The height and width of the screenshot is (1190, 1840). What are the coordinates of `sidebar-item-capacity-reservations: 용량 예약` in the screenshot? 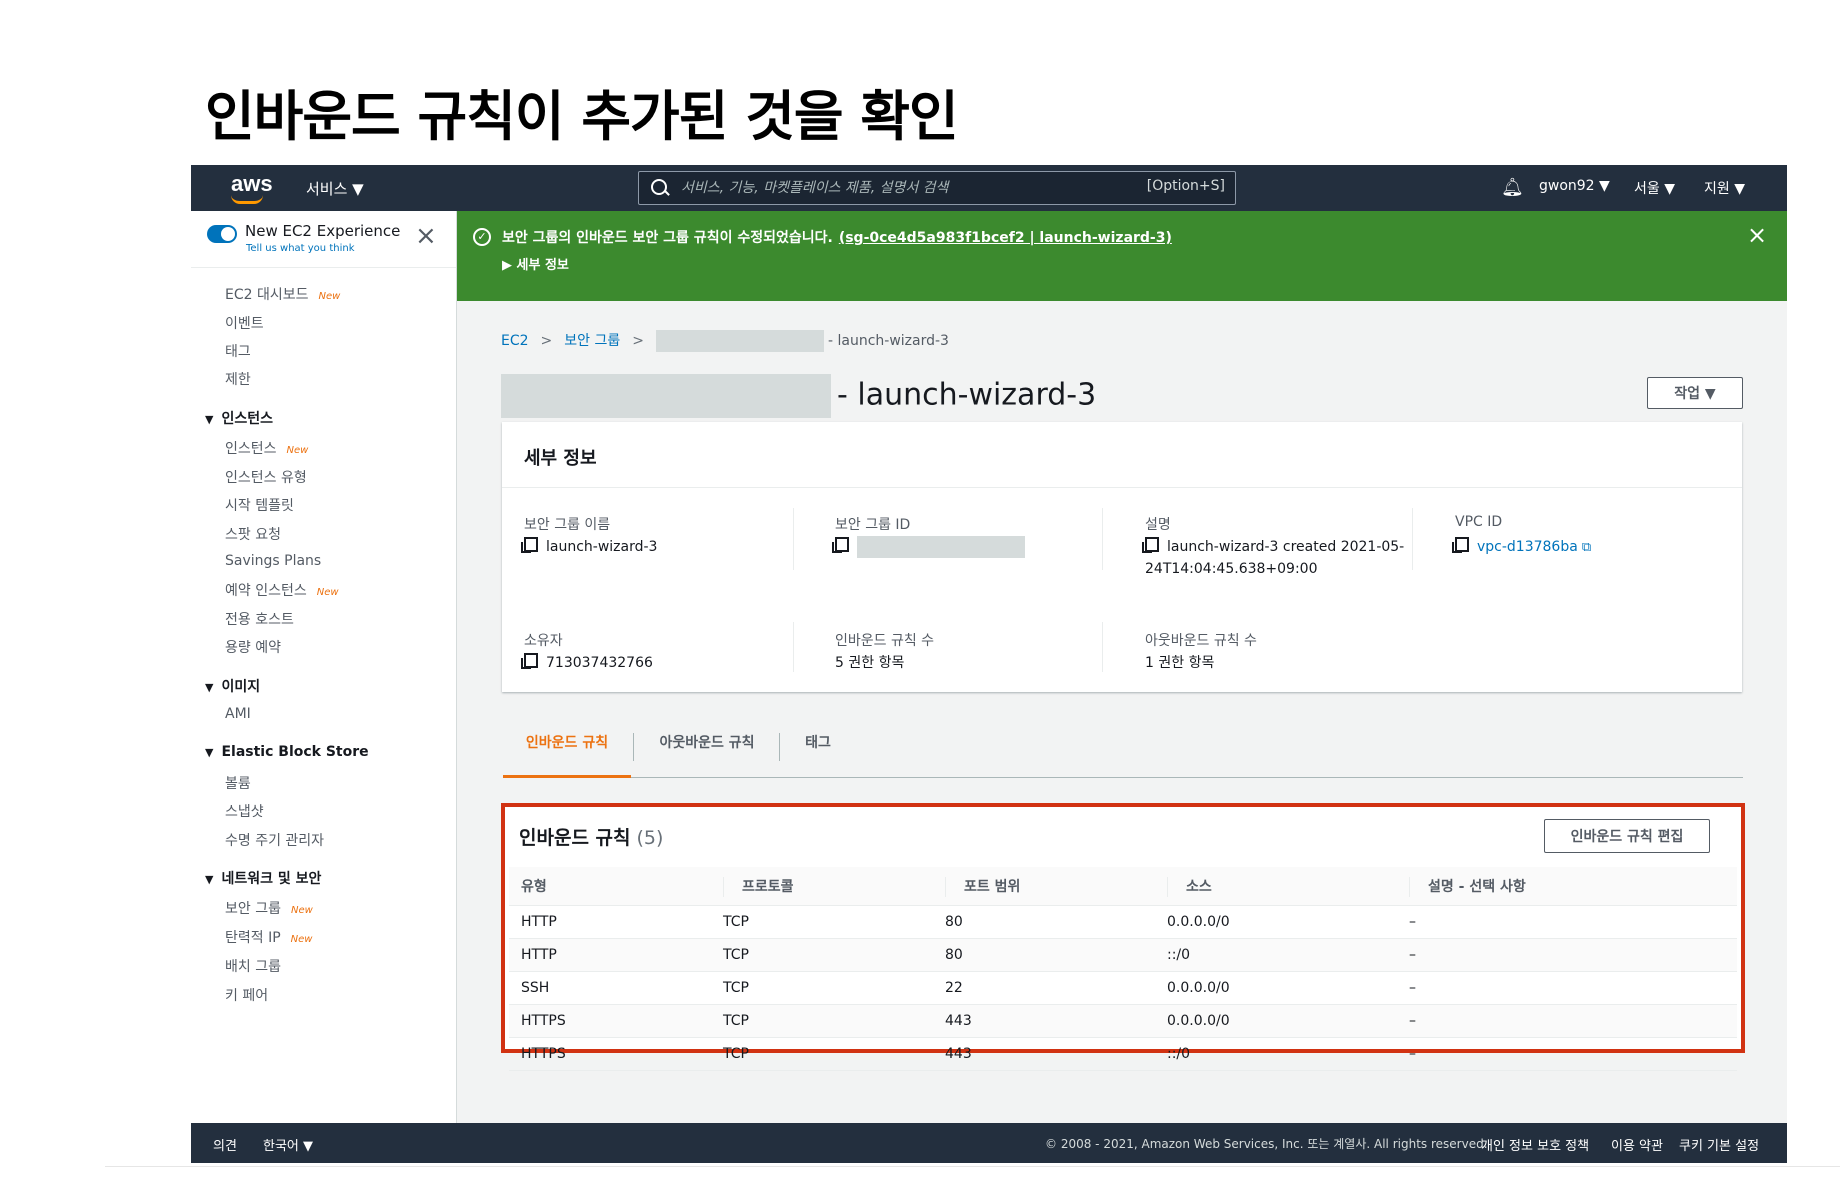 It's located at (253, 647).